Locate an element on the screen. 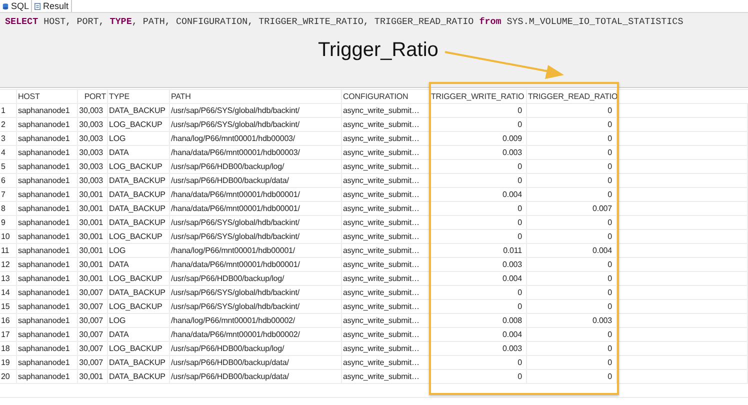 This screenshot has height=405, width=748. column-header: PORT is located at coordinates (93, 96).